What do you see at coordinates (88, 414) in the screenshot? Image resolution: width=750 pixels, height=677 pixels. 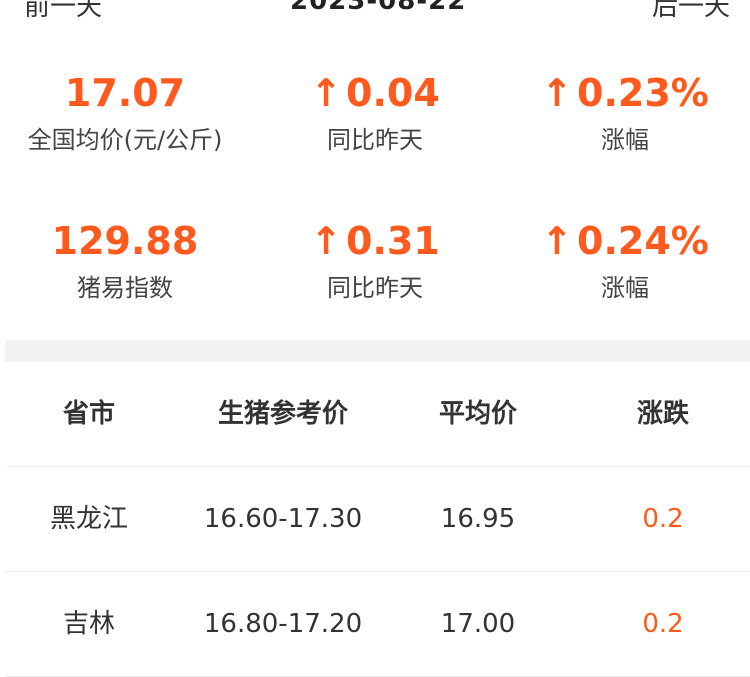 I see `header-province: 省市` at bounding box center [88, 414].